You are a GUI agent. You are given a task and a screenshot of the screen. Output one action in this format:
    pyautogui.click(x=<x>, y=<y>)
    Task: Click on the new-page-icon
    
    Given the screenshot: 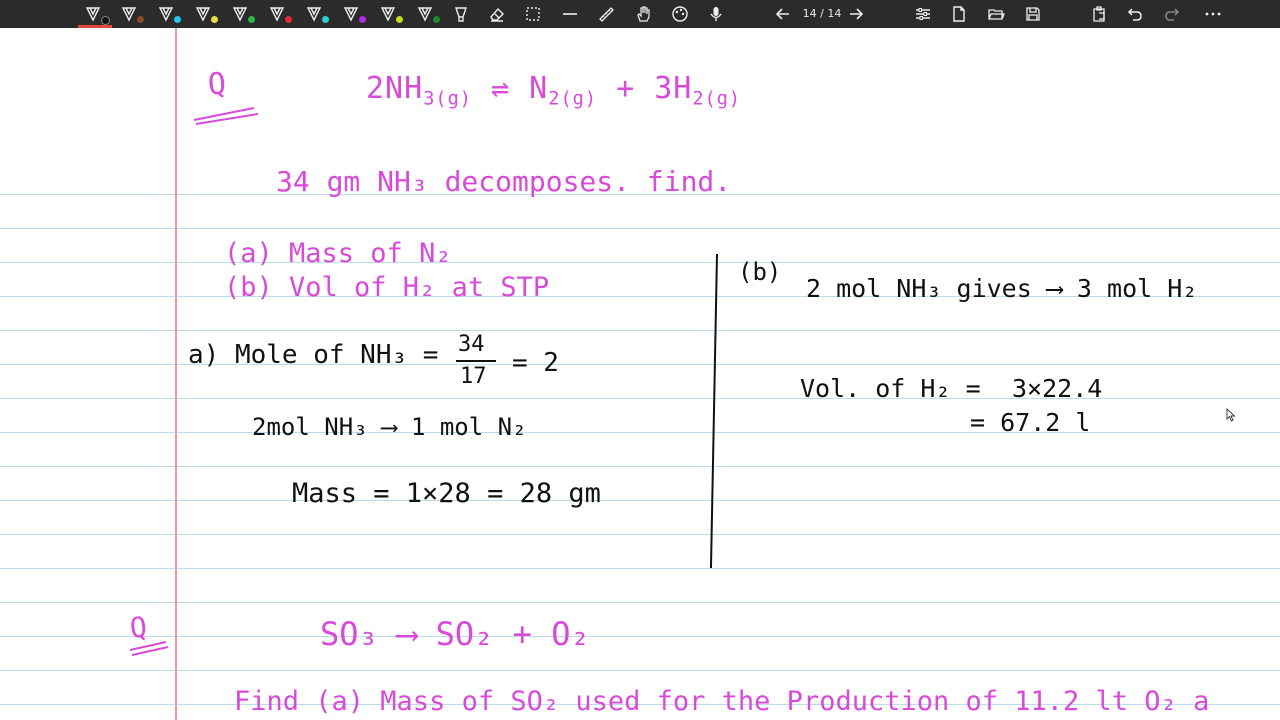 What is the action you would take?
    pyautogui.click(x=959, y=14)
    